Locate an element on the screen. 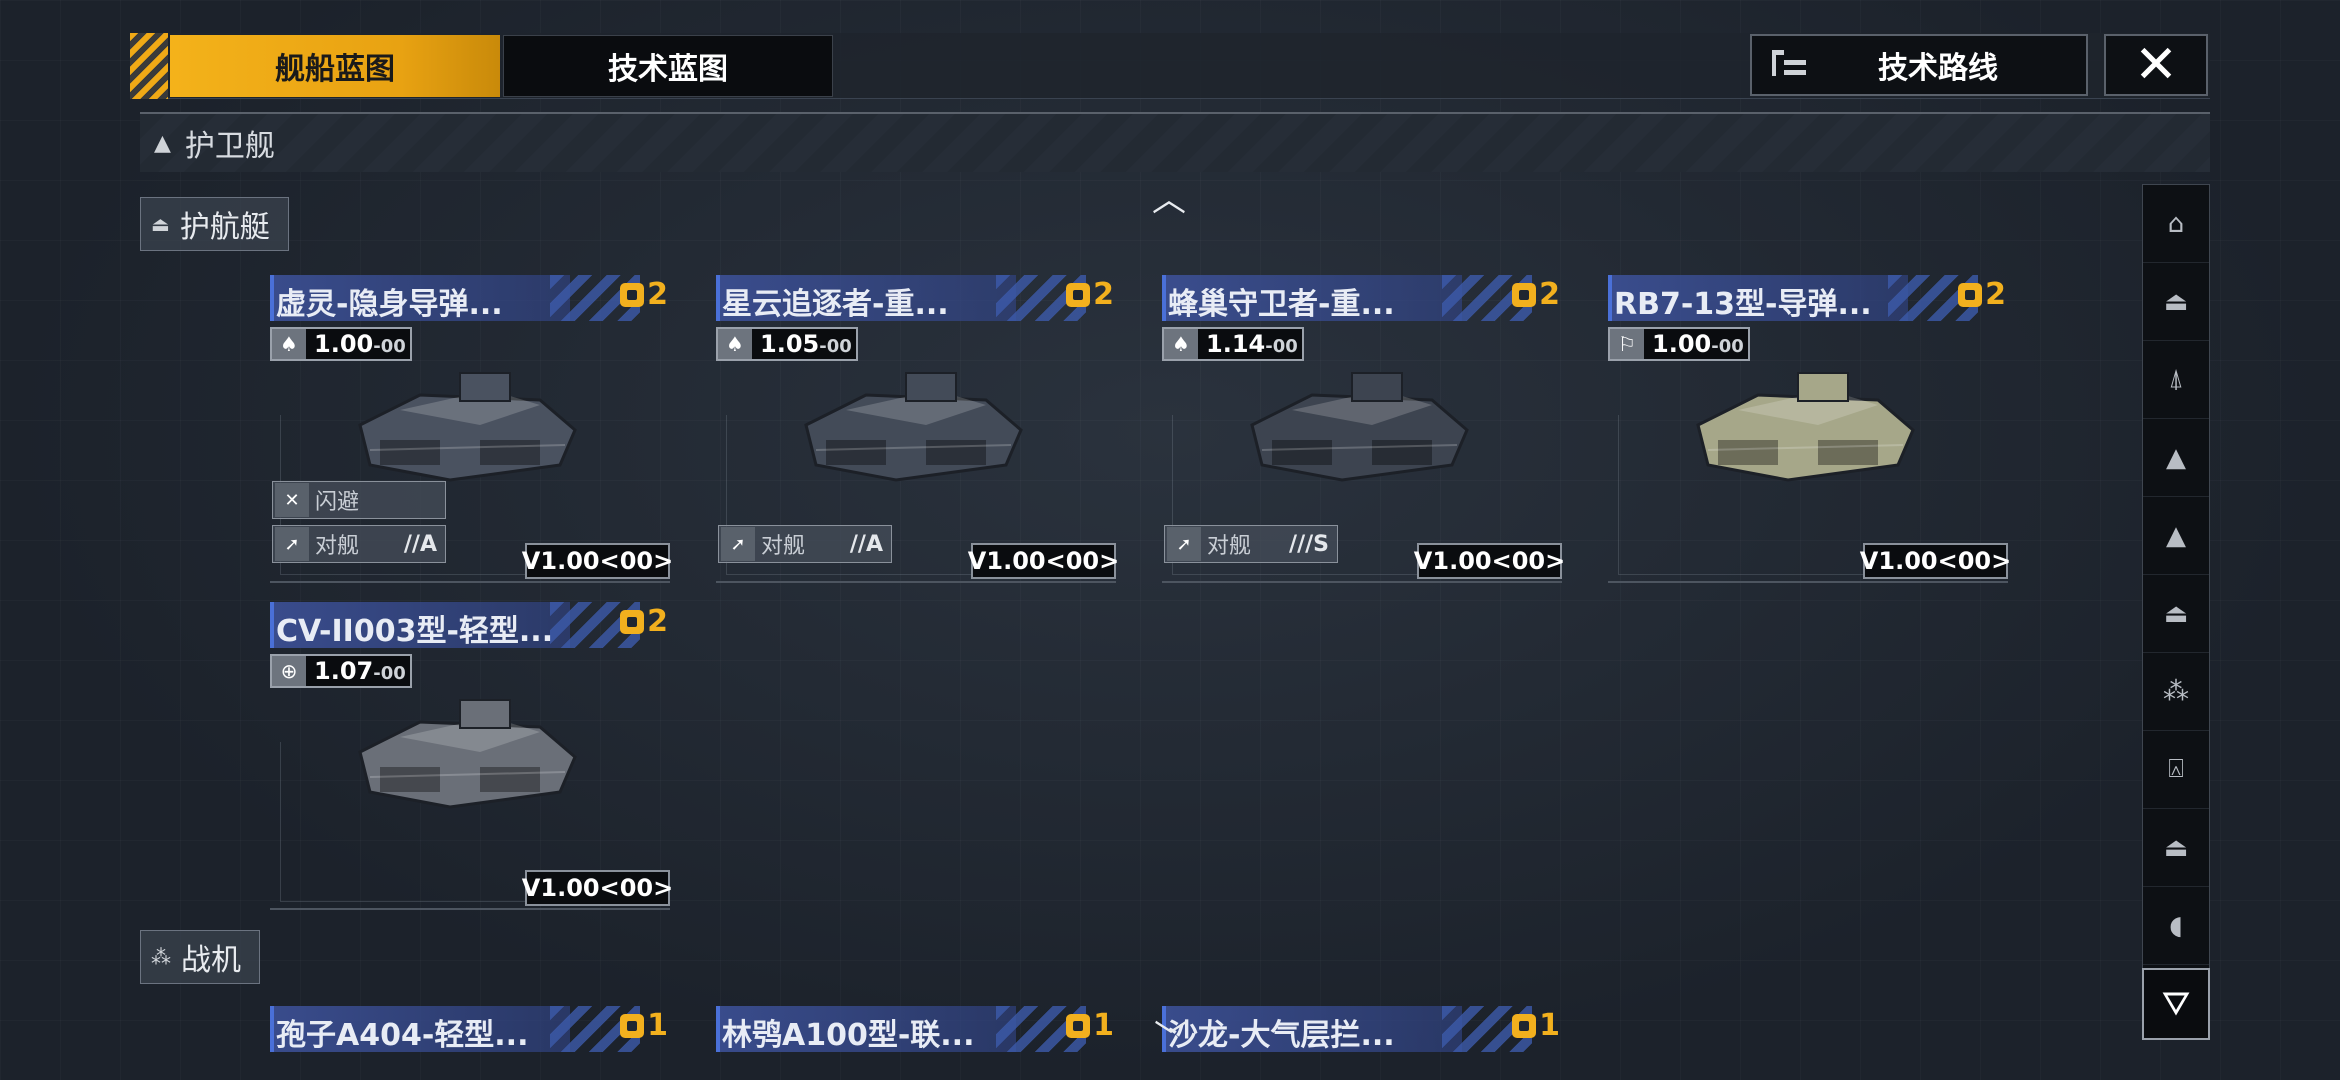 The image size is (2340, 1080). sidebar-item: ⁂ is located at coordinates (2176, 692).